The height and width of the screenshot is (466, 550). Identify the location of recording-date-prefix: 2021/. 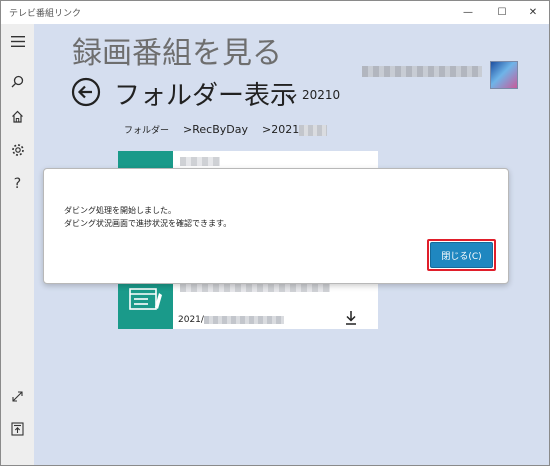
(191, 320).